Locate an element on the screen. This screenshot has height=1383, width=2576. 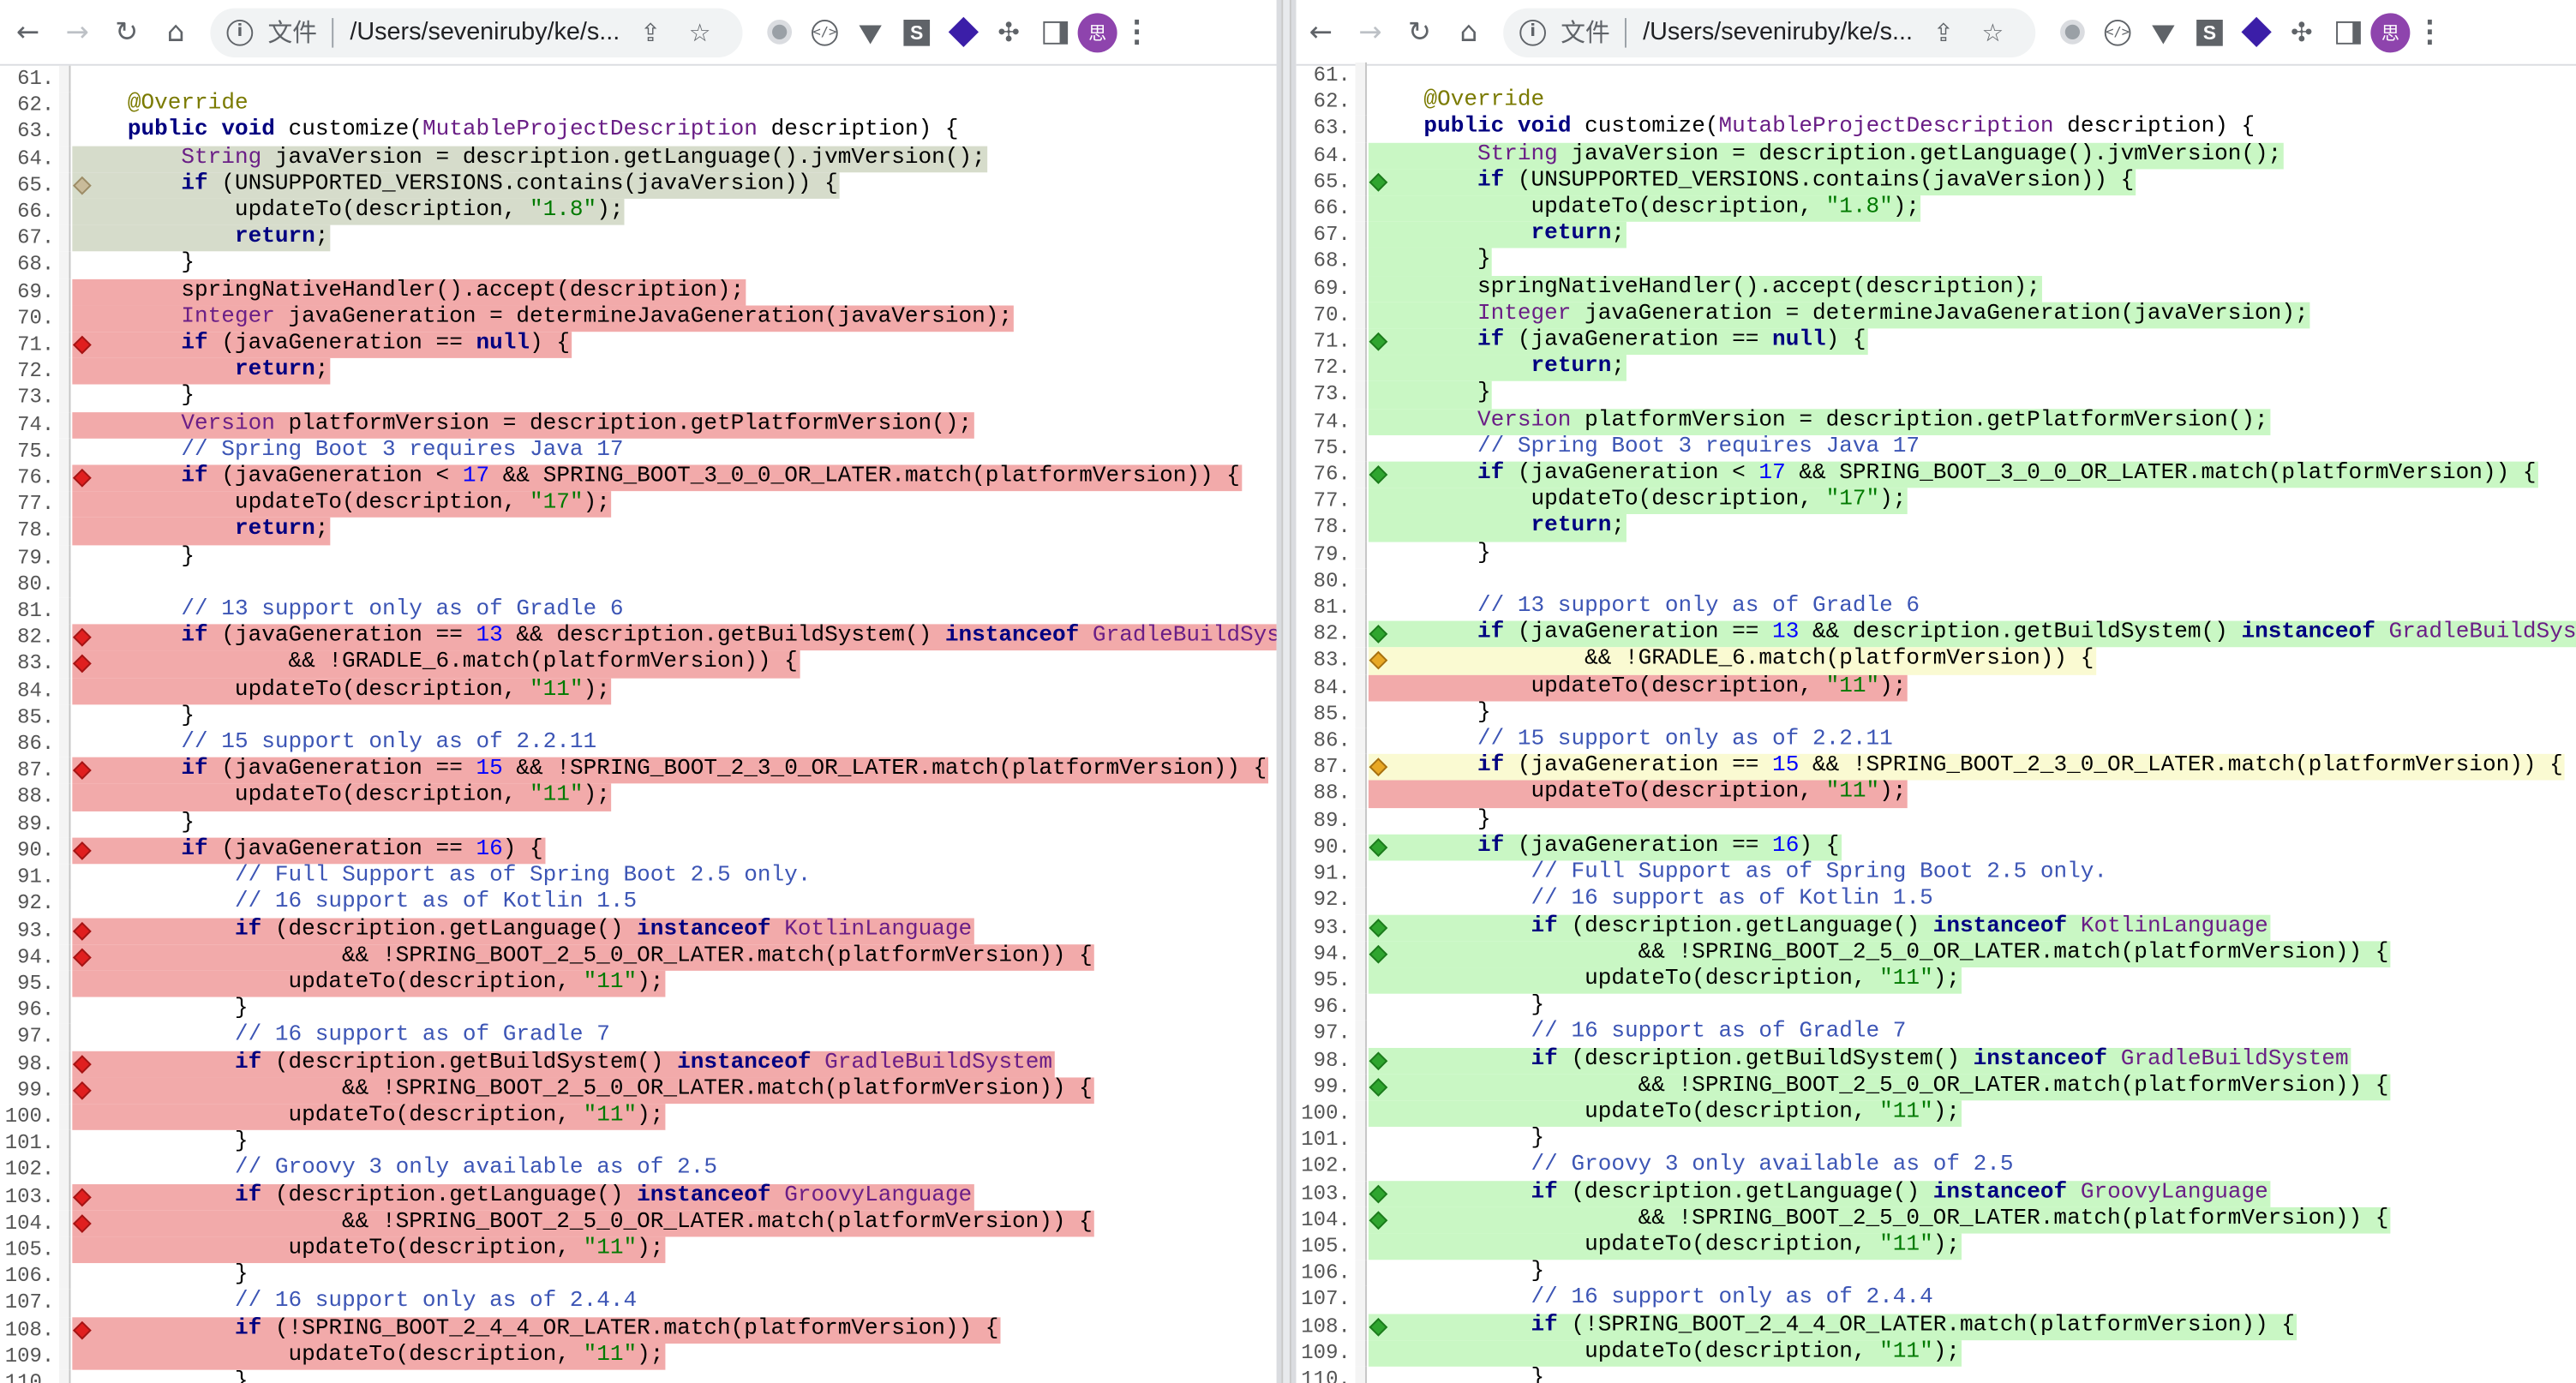
code-text: // Spring Boot 3 requires Java 17 is located at coordinates (1645, 448).